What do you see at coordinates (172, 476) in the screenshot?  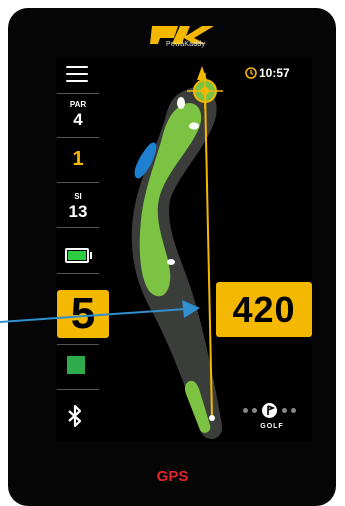 I see `gps-label: GPS` at bounding box center [172, 476].